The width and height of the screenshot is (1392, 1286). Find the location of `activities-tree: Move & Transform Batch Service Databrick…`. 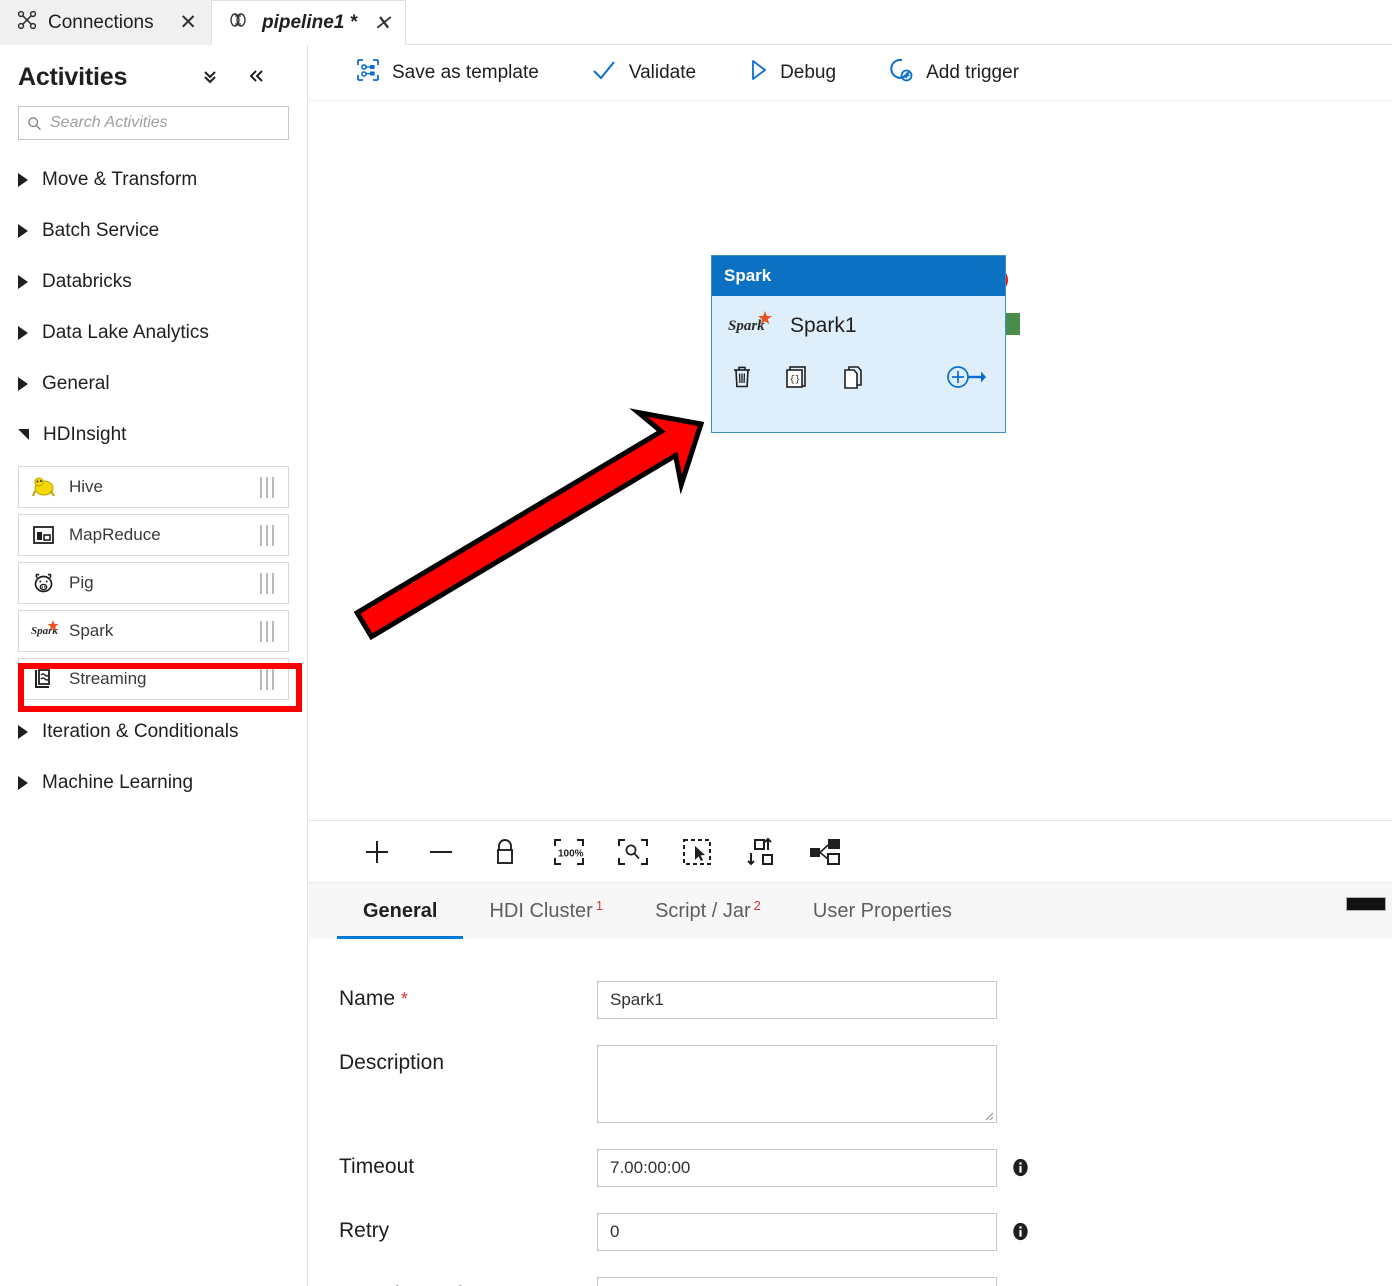

activities-tree: Move & Transform Batch Service Databrick… is located at coordinates (153, 481).